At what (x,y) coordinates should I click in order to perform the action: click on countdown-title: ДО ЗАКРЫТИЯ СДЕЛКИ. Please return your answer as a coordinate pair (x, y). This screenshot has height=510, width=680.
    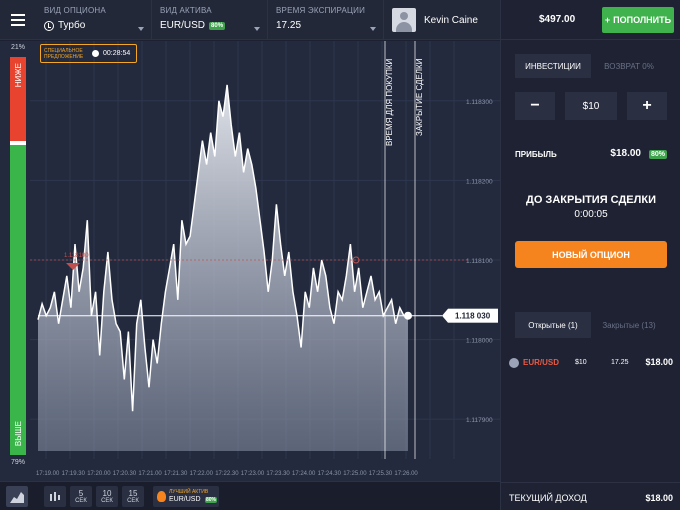
    Looking at the image, I should click on (590, 200).